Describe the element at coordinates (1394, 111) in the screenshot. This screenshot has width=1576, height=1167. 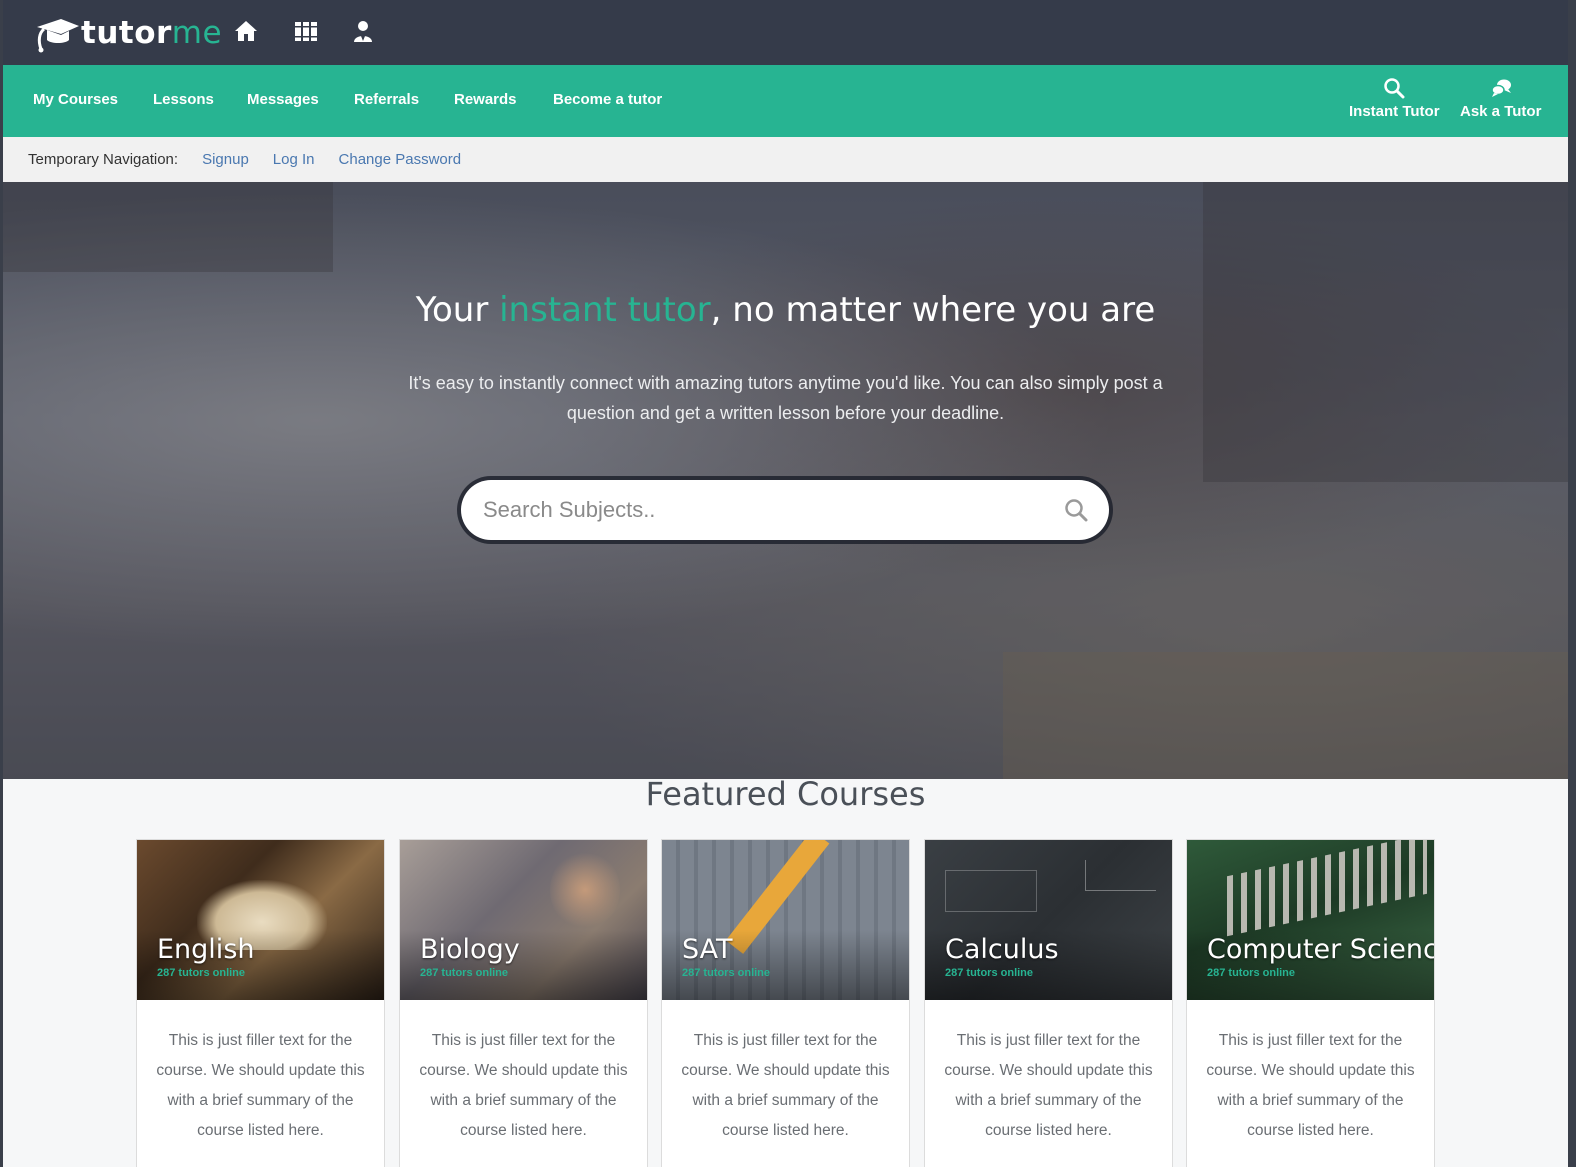
I see `instant-tutor-label: Instant Tutor` at that location.